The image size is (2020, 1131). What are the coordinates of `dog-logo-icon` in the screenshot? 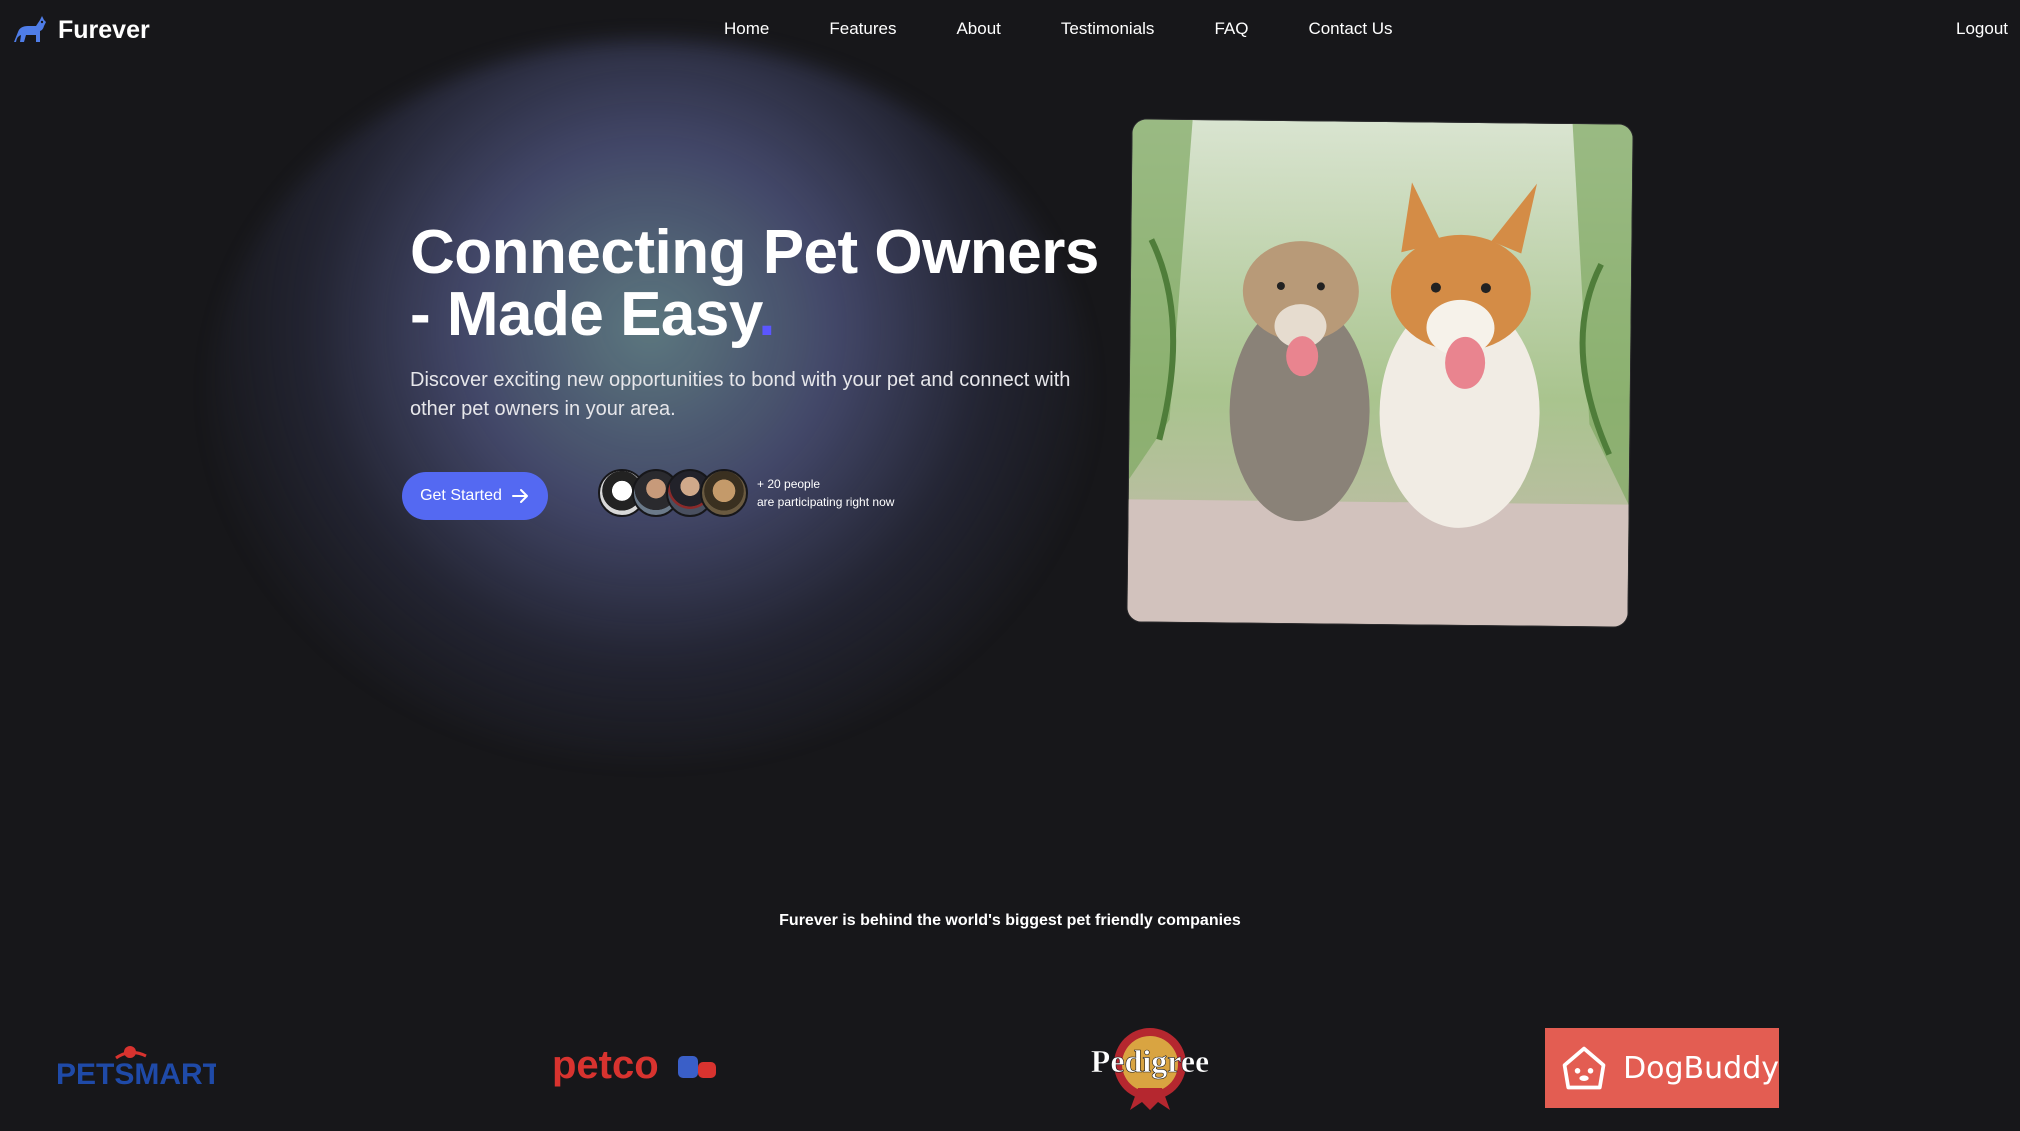 It's located at (30, 29).